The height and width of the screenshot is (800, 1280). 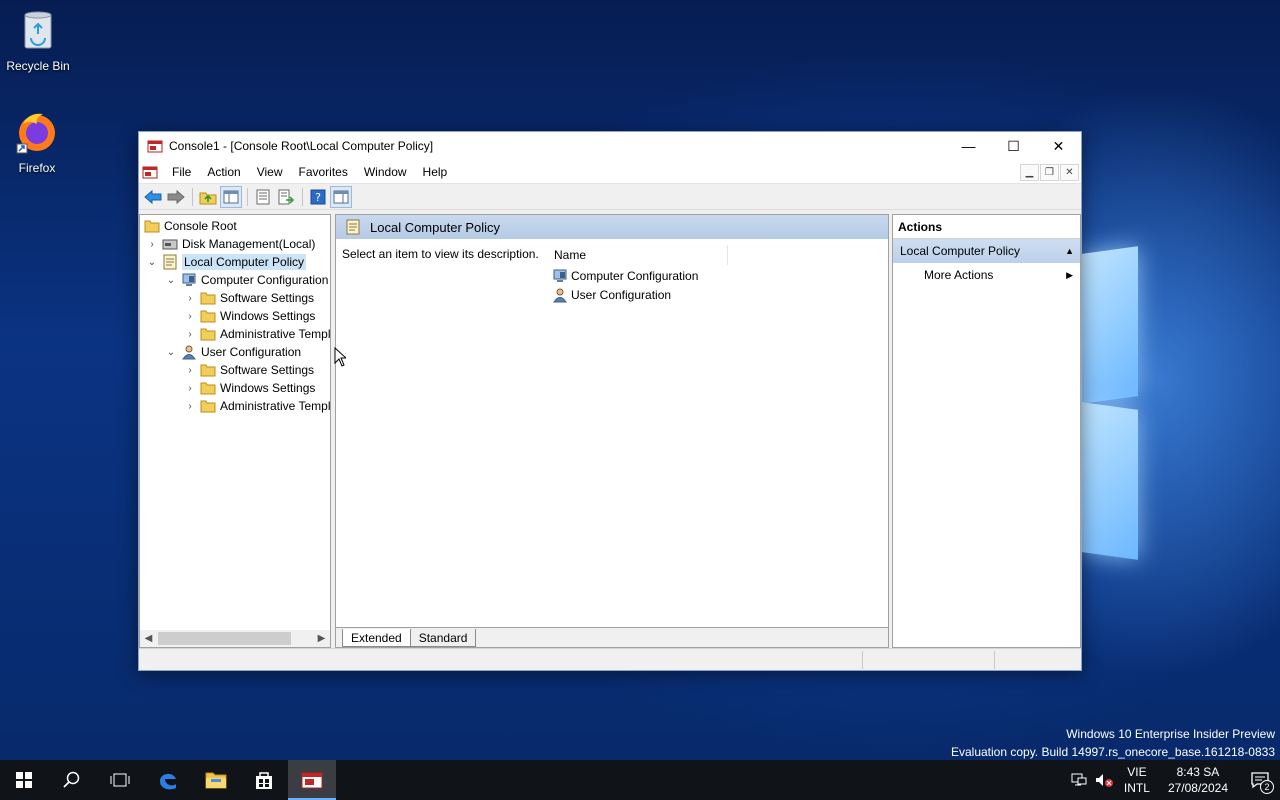 I want to click on tree-item-local-computer-policy: ⌄ Local Computer Policy, so click(x=226, y=262).